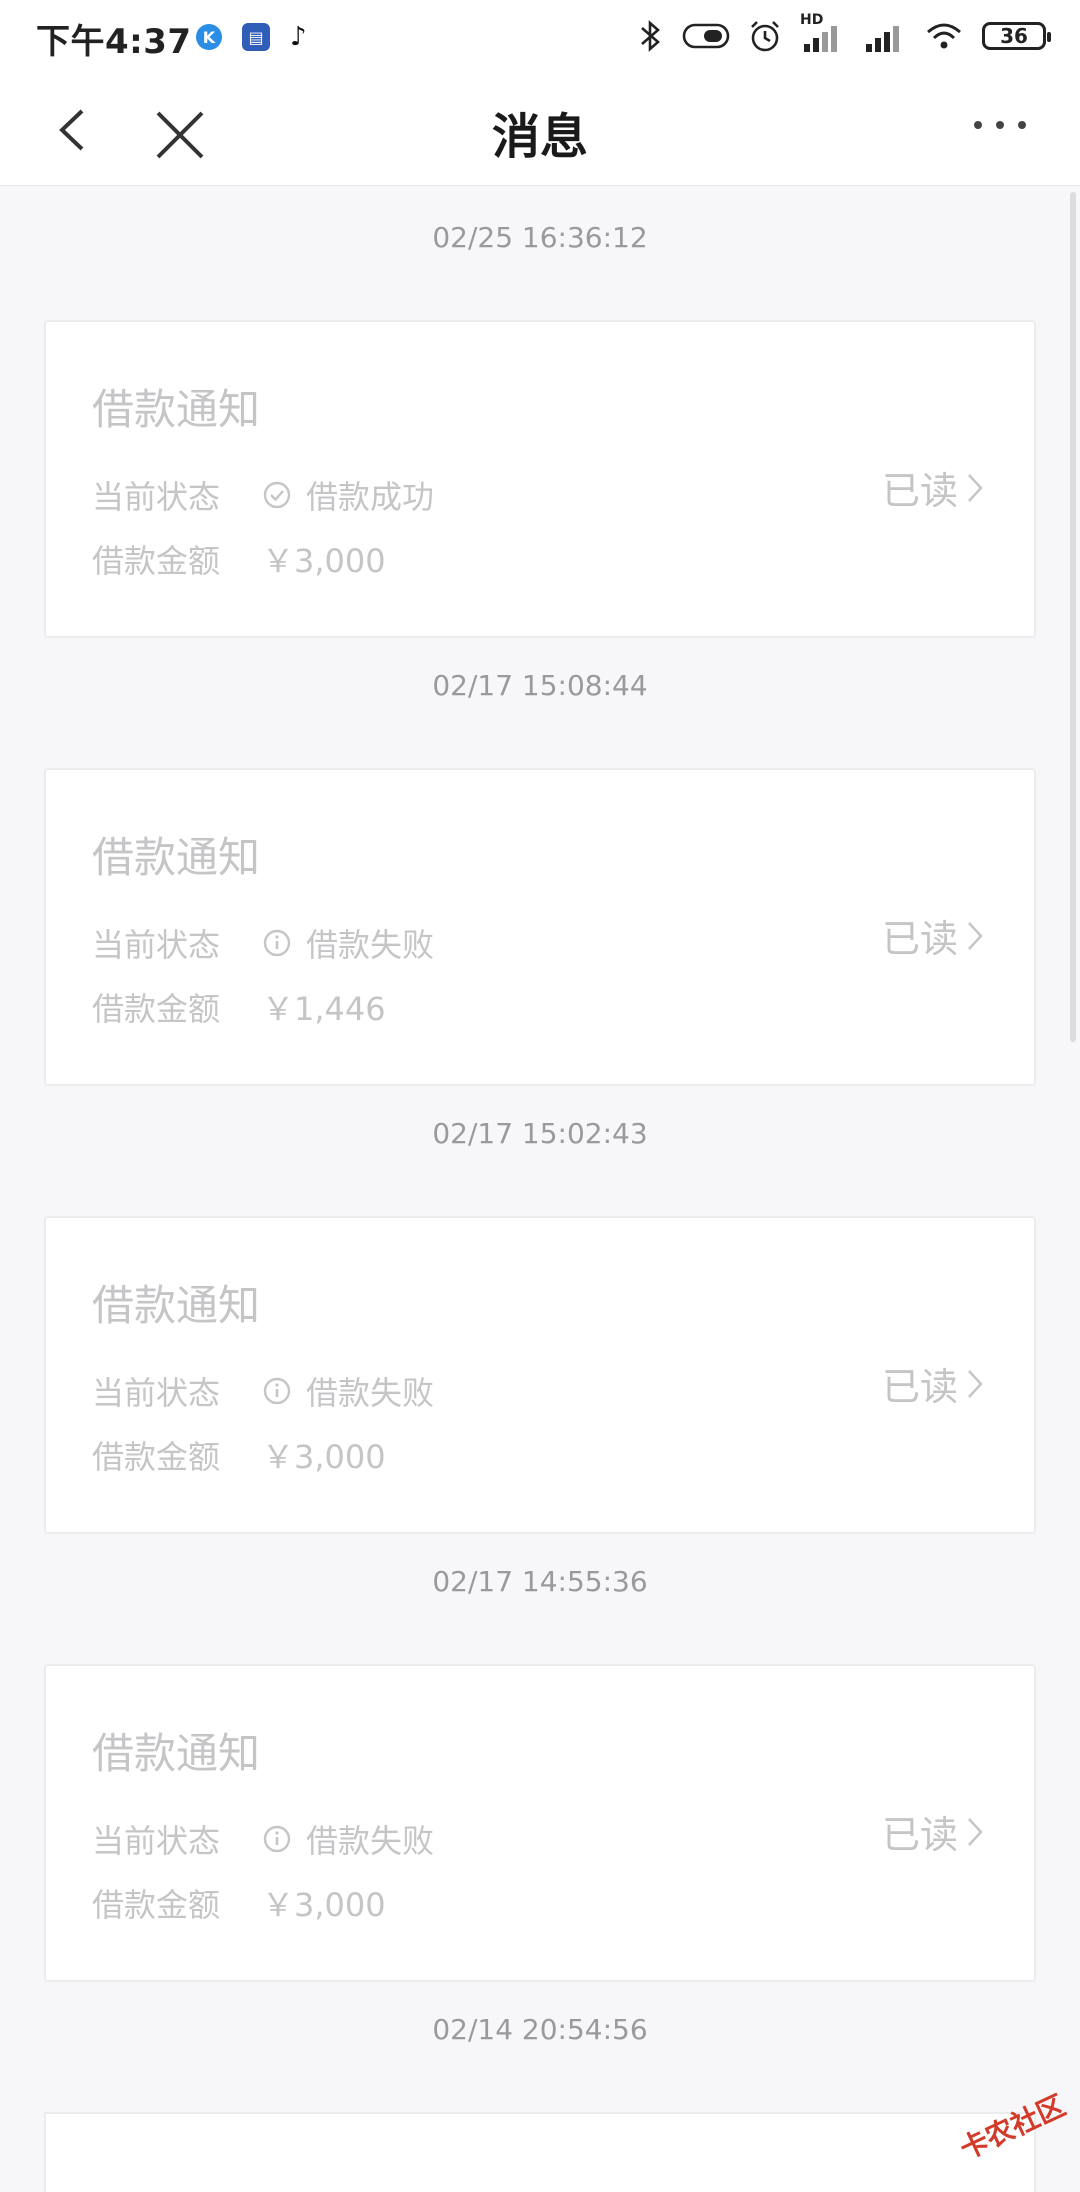  I want to click on amount-value: ￥1,446, so click(324, 1009).